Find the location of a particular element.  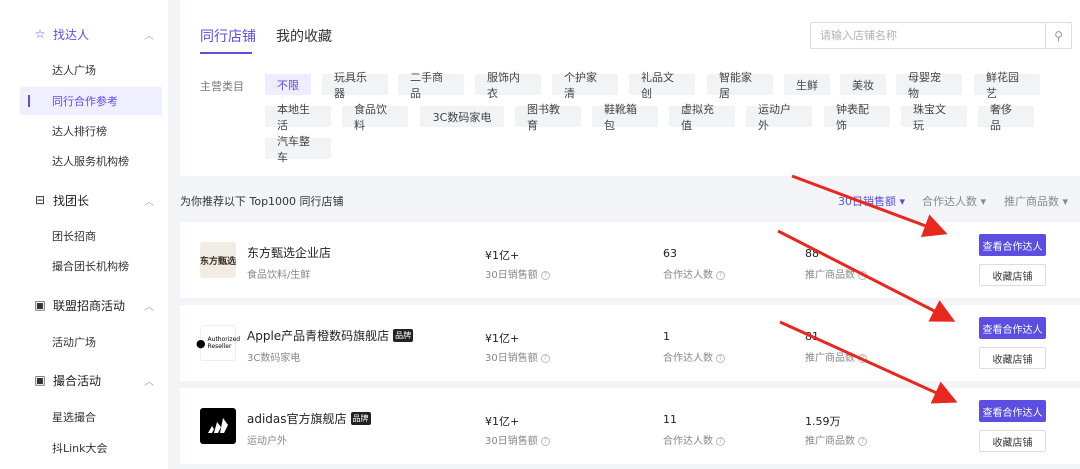

shop-name: adidas官方旗舰店 品牌 is located at coordinates (309, 418).